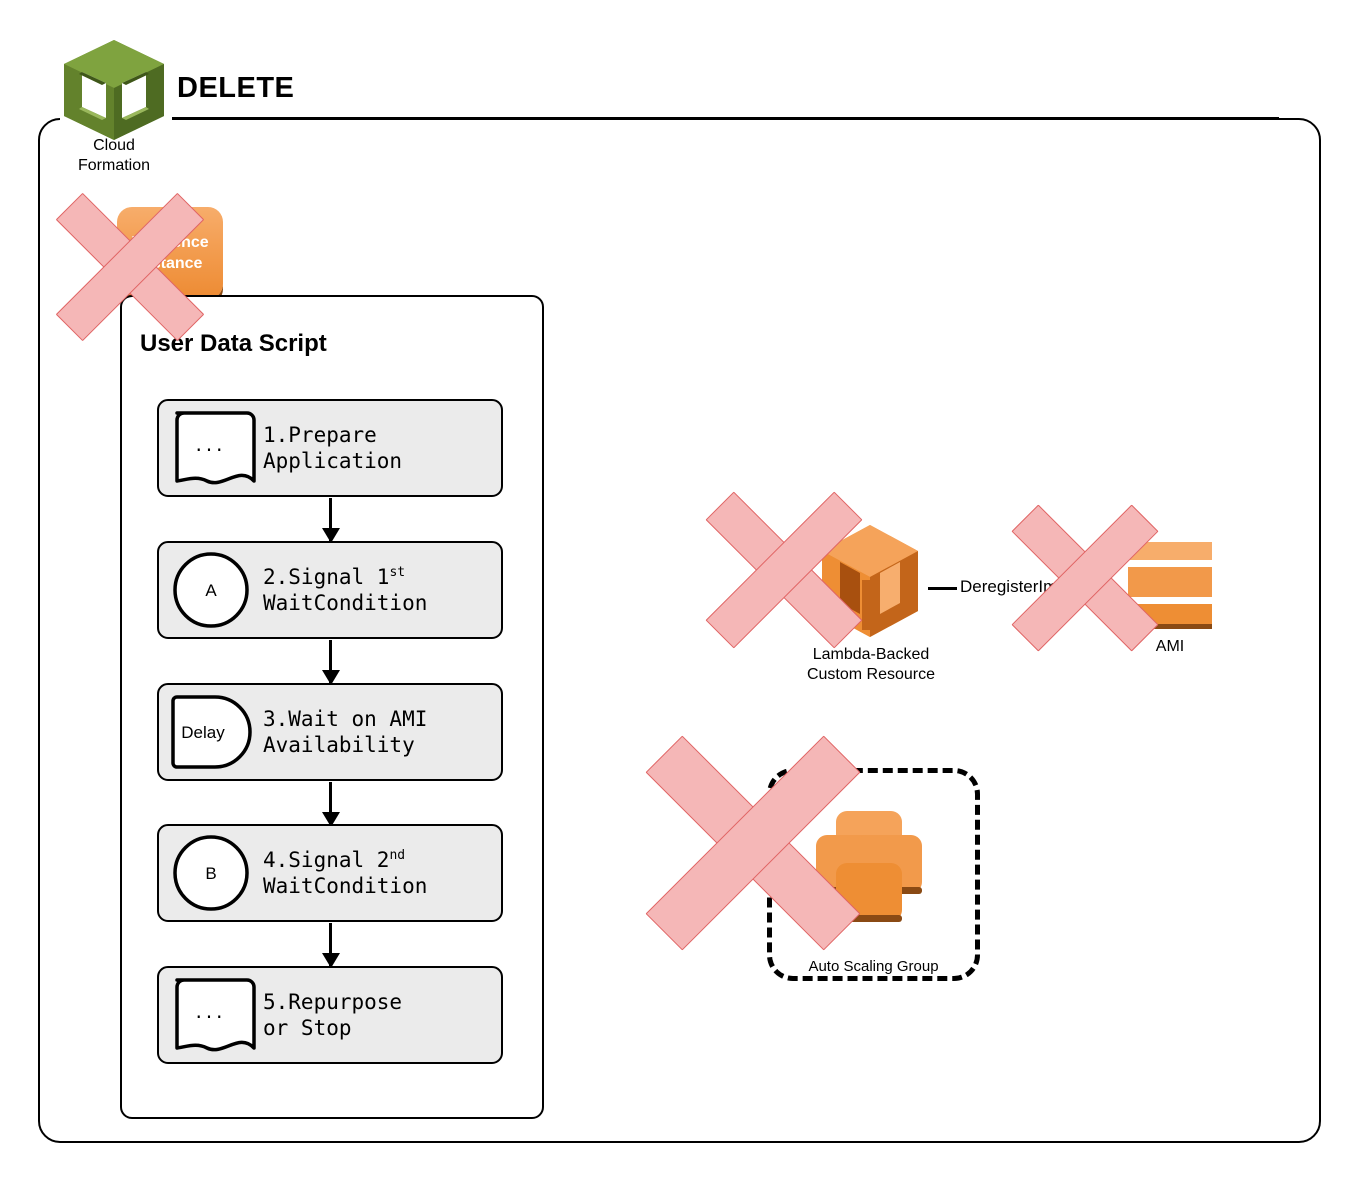 This screenshot has height=1200, width=1360. What do you see at coordinates (326, 577) in the screenshot?
I see `flow-step-2-label-pre: 2.Signal 1` at bounding box center [326, 577].